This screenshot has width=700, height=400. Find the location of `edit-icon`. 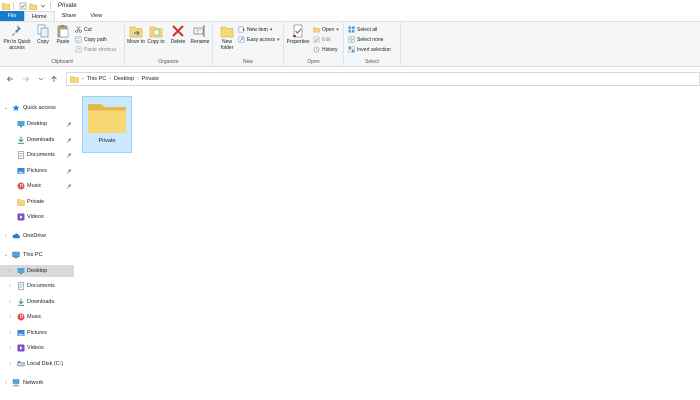

edit-icon is located at coordinates (316, 39).